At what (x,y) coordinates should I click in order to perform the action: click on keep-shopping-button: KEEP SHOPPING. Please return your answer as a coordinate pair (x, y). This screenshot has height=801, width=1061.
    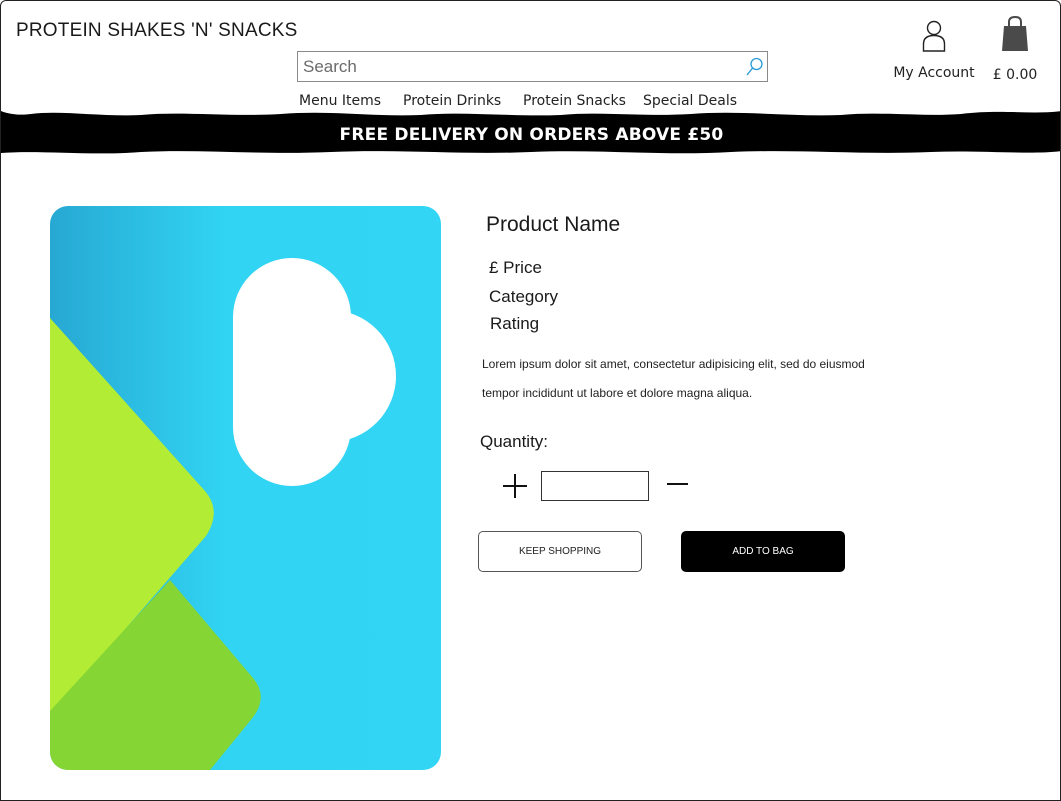
    Looking at the image, I should click on (560, 551).